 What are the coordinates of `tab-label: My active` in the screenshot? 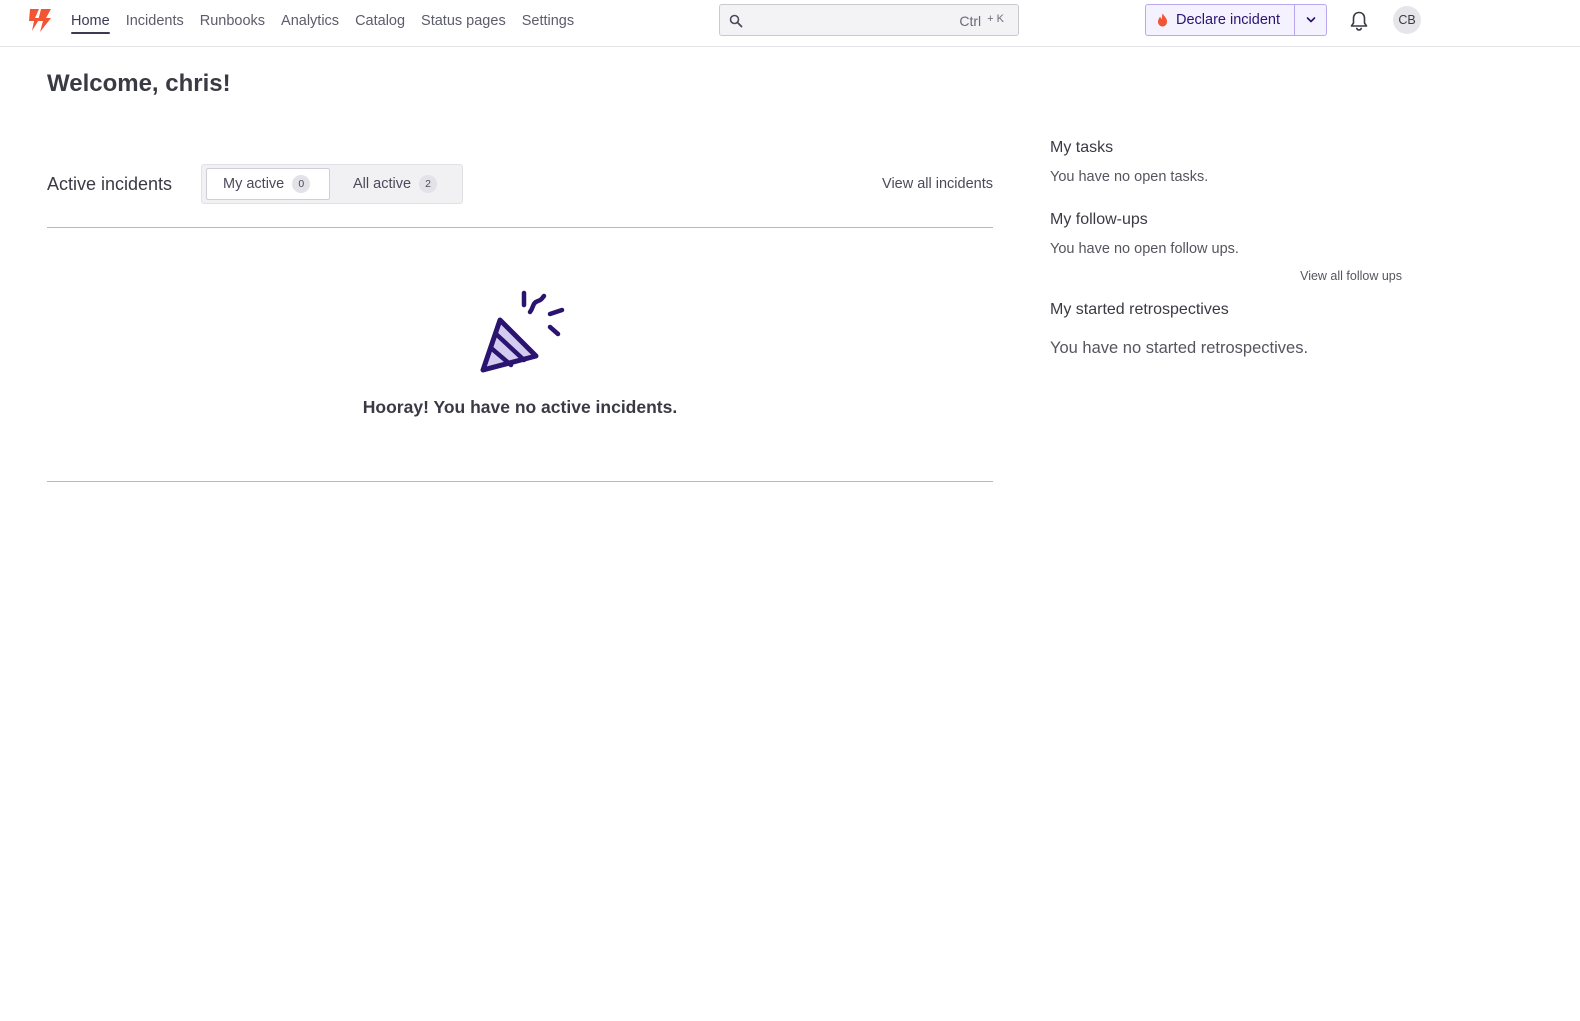 It's located at (254, 184).